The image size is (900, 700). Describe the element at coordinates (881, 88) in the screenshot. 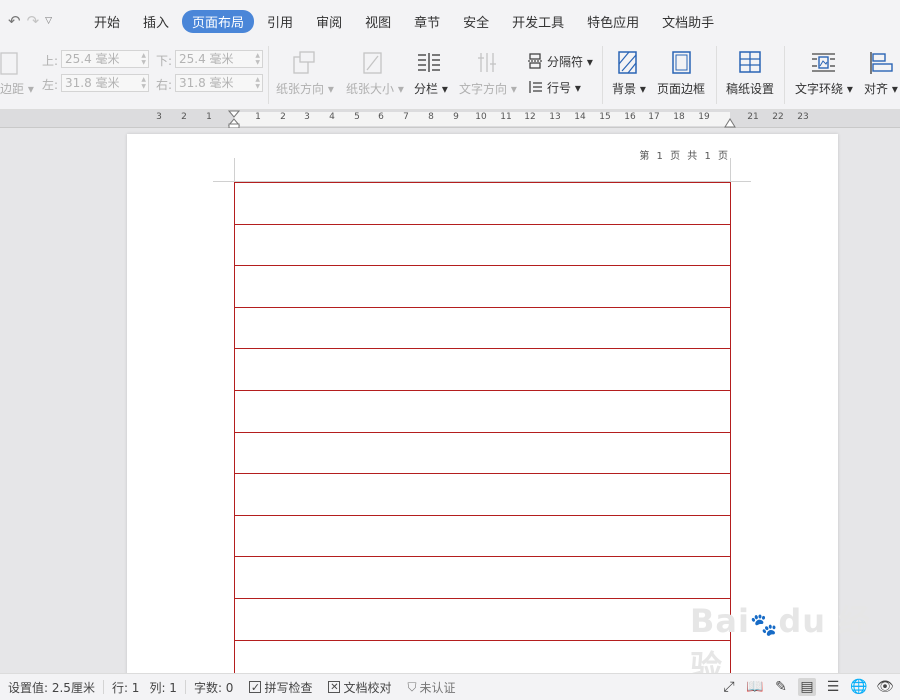

I see `align-button: 对齐 ▾` at that location.